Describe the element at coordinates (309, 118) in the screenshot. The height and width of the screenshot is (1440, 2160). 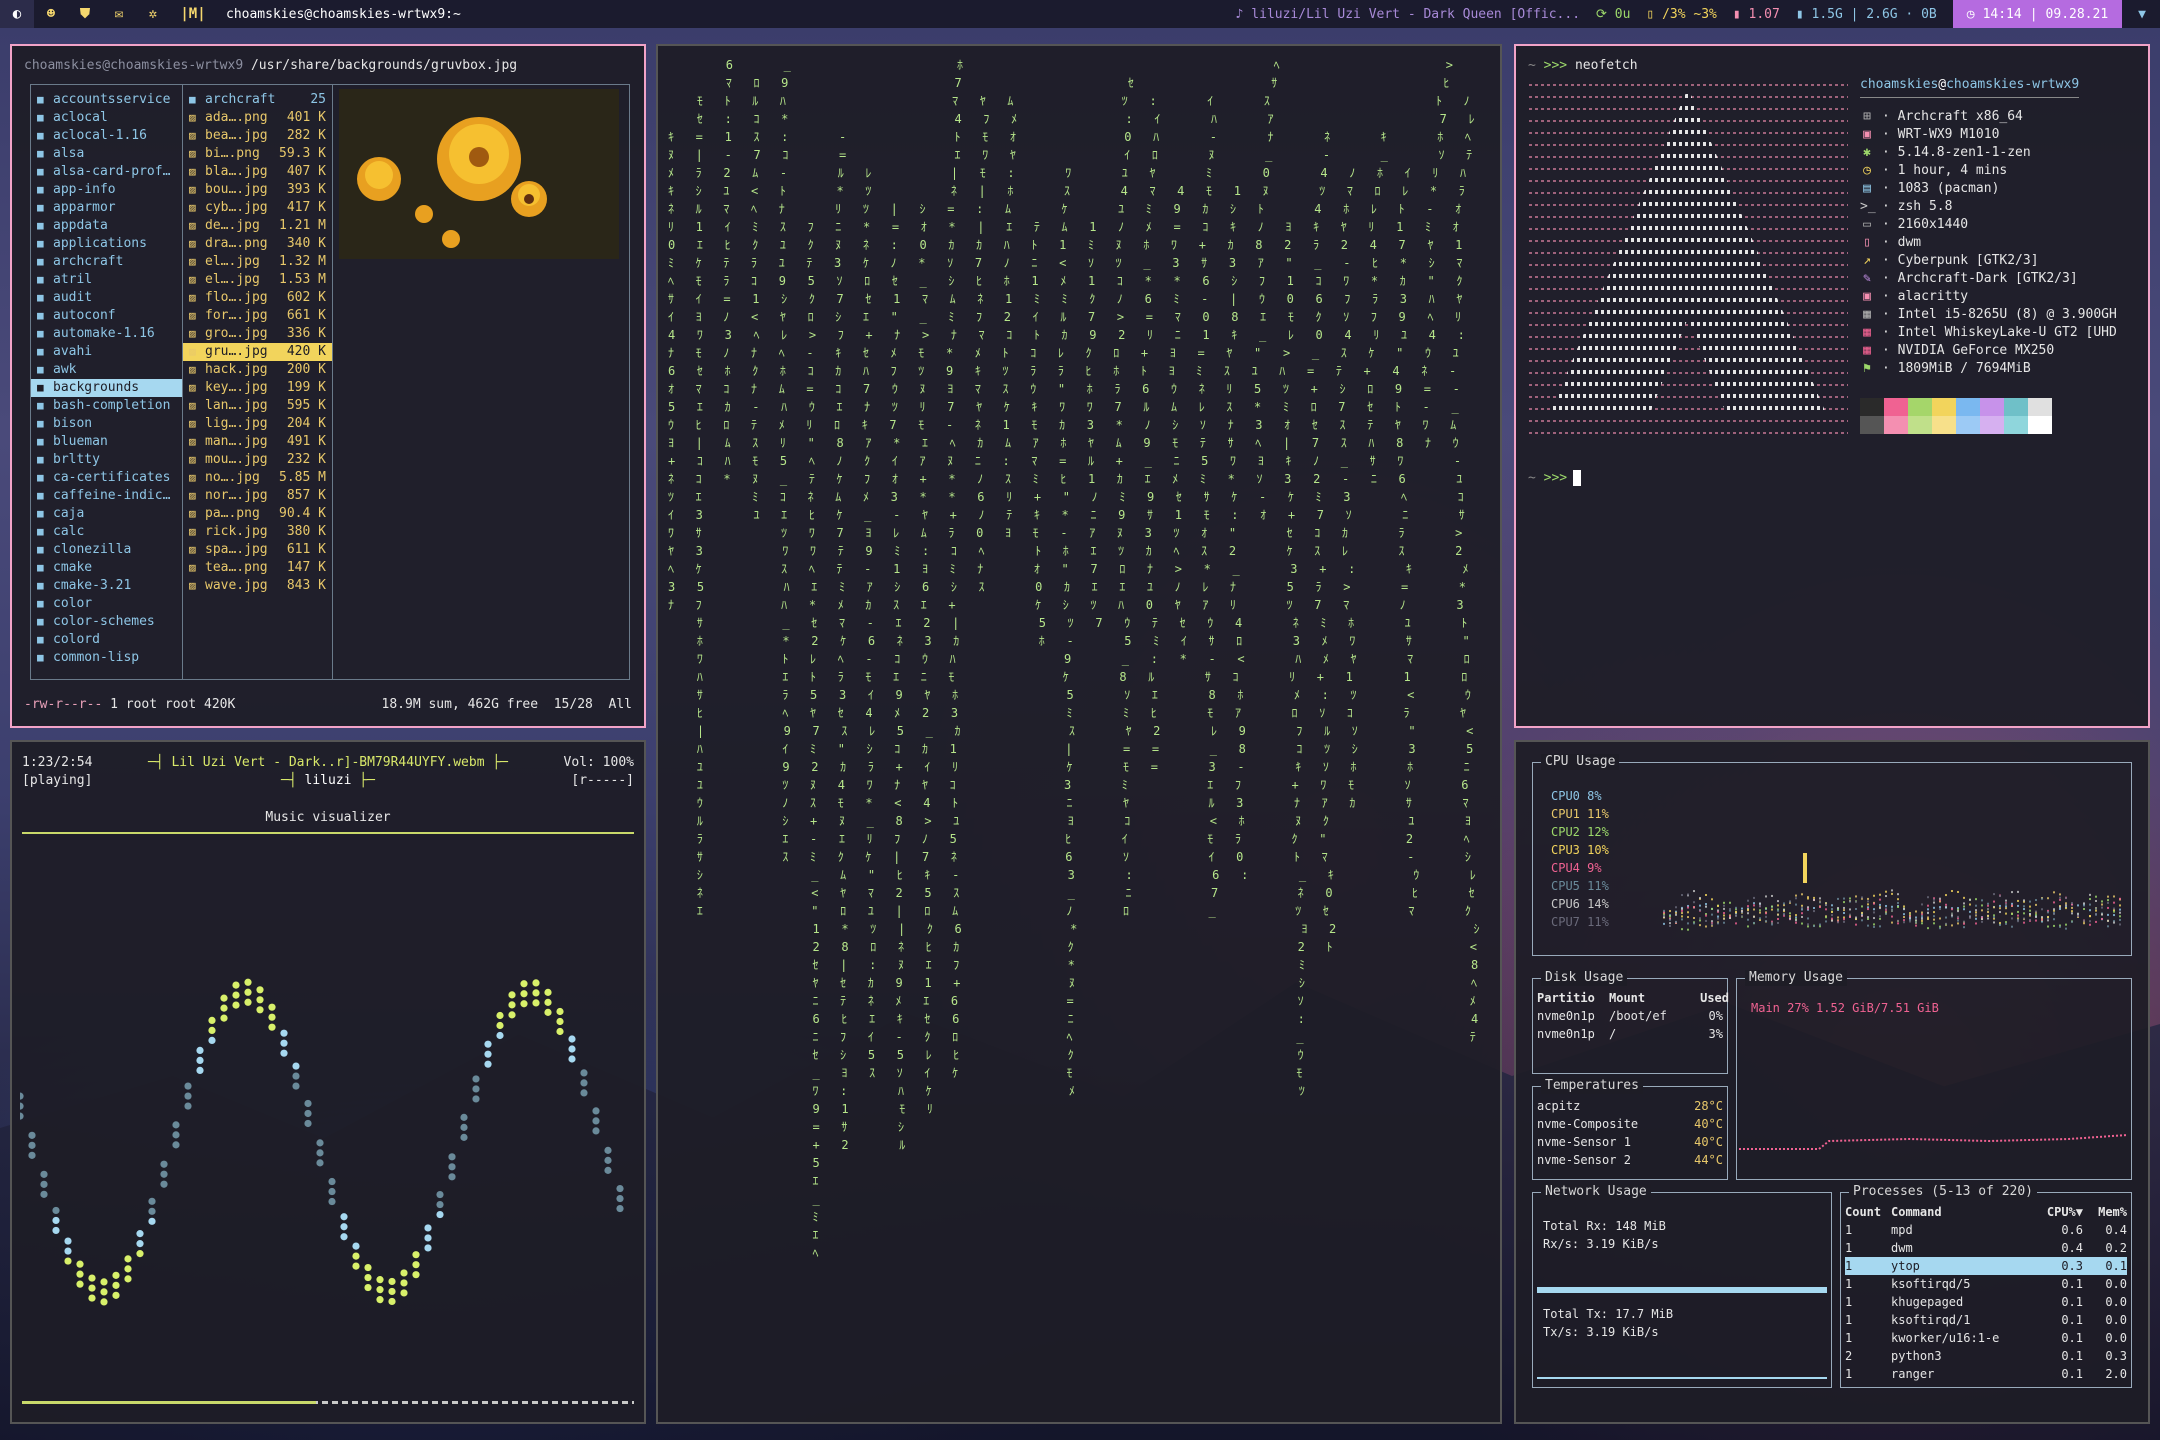
I see `file-size: 401 K` at that location.